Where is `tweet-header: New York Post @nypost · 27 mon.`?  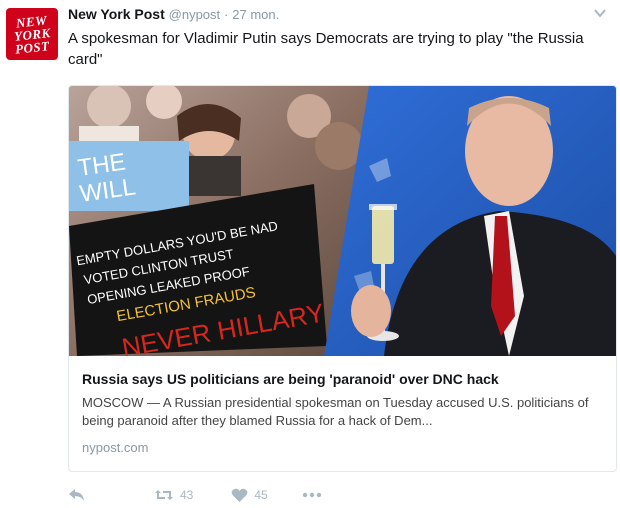 tweet-header: New York Post @nypost · 27 mon. is located at coordinates (339, 16).